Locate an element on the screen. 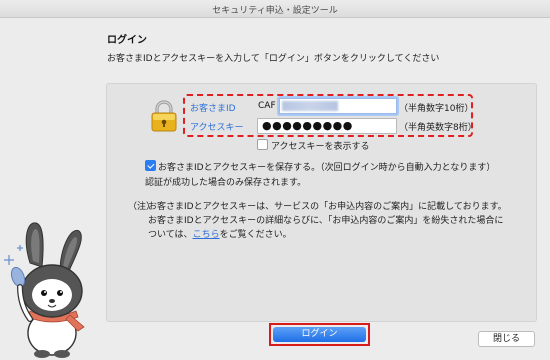  title-bar: セキュリティ申込・設定ツール is located at coordinates (275, 9).